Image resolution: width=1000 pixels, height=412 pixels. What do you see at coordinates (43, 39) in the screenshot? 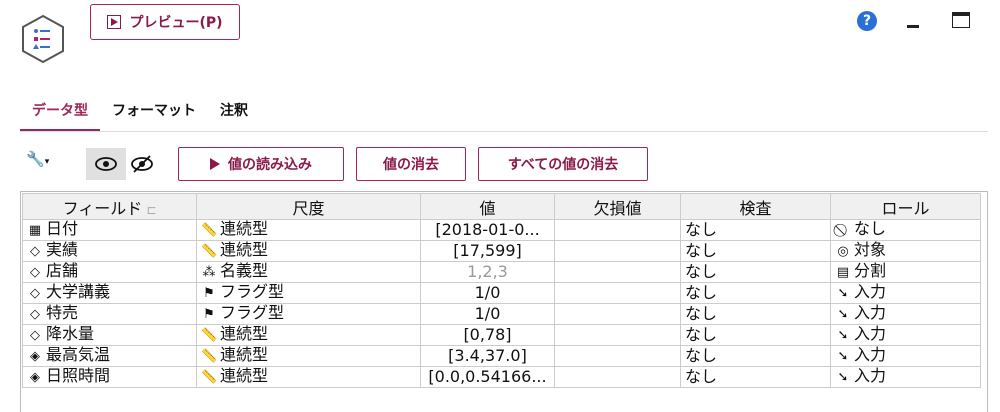
I see `type-node-icon` at bounding box center [43, 39].